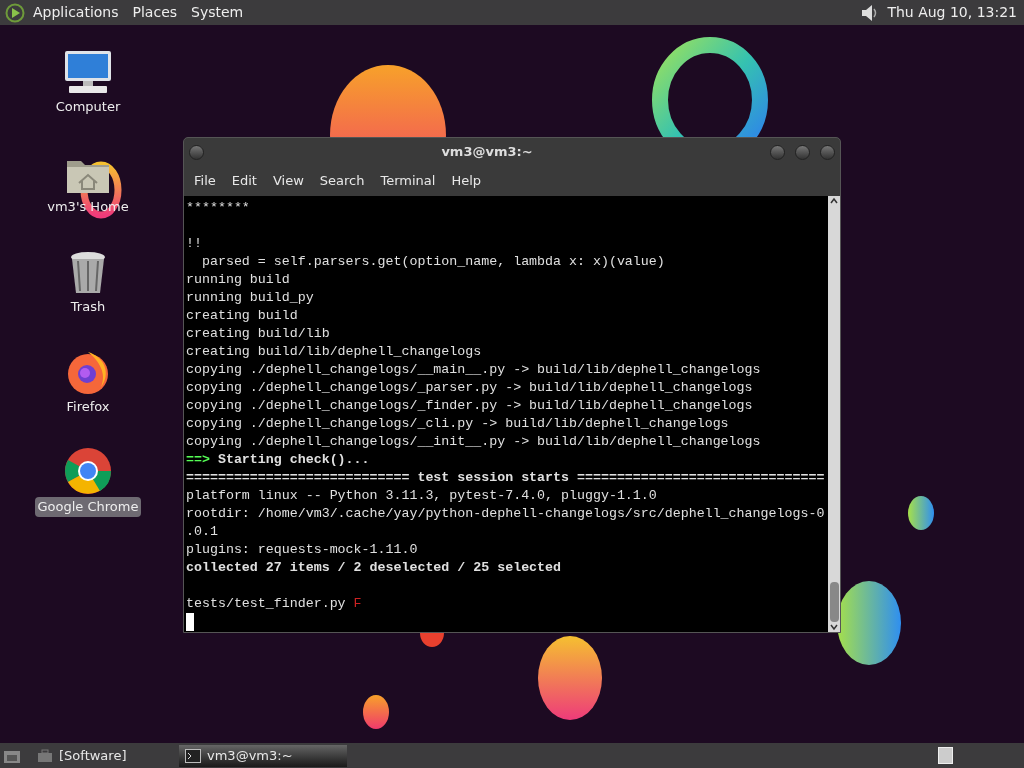  What do you see at coordinates (202, 532) in the screenshot?
I see `terminal-text: .0.1` at bounding box center [202, 532].